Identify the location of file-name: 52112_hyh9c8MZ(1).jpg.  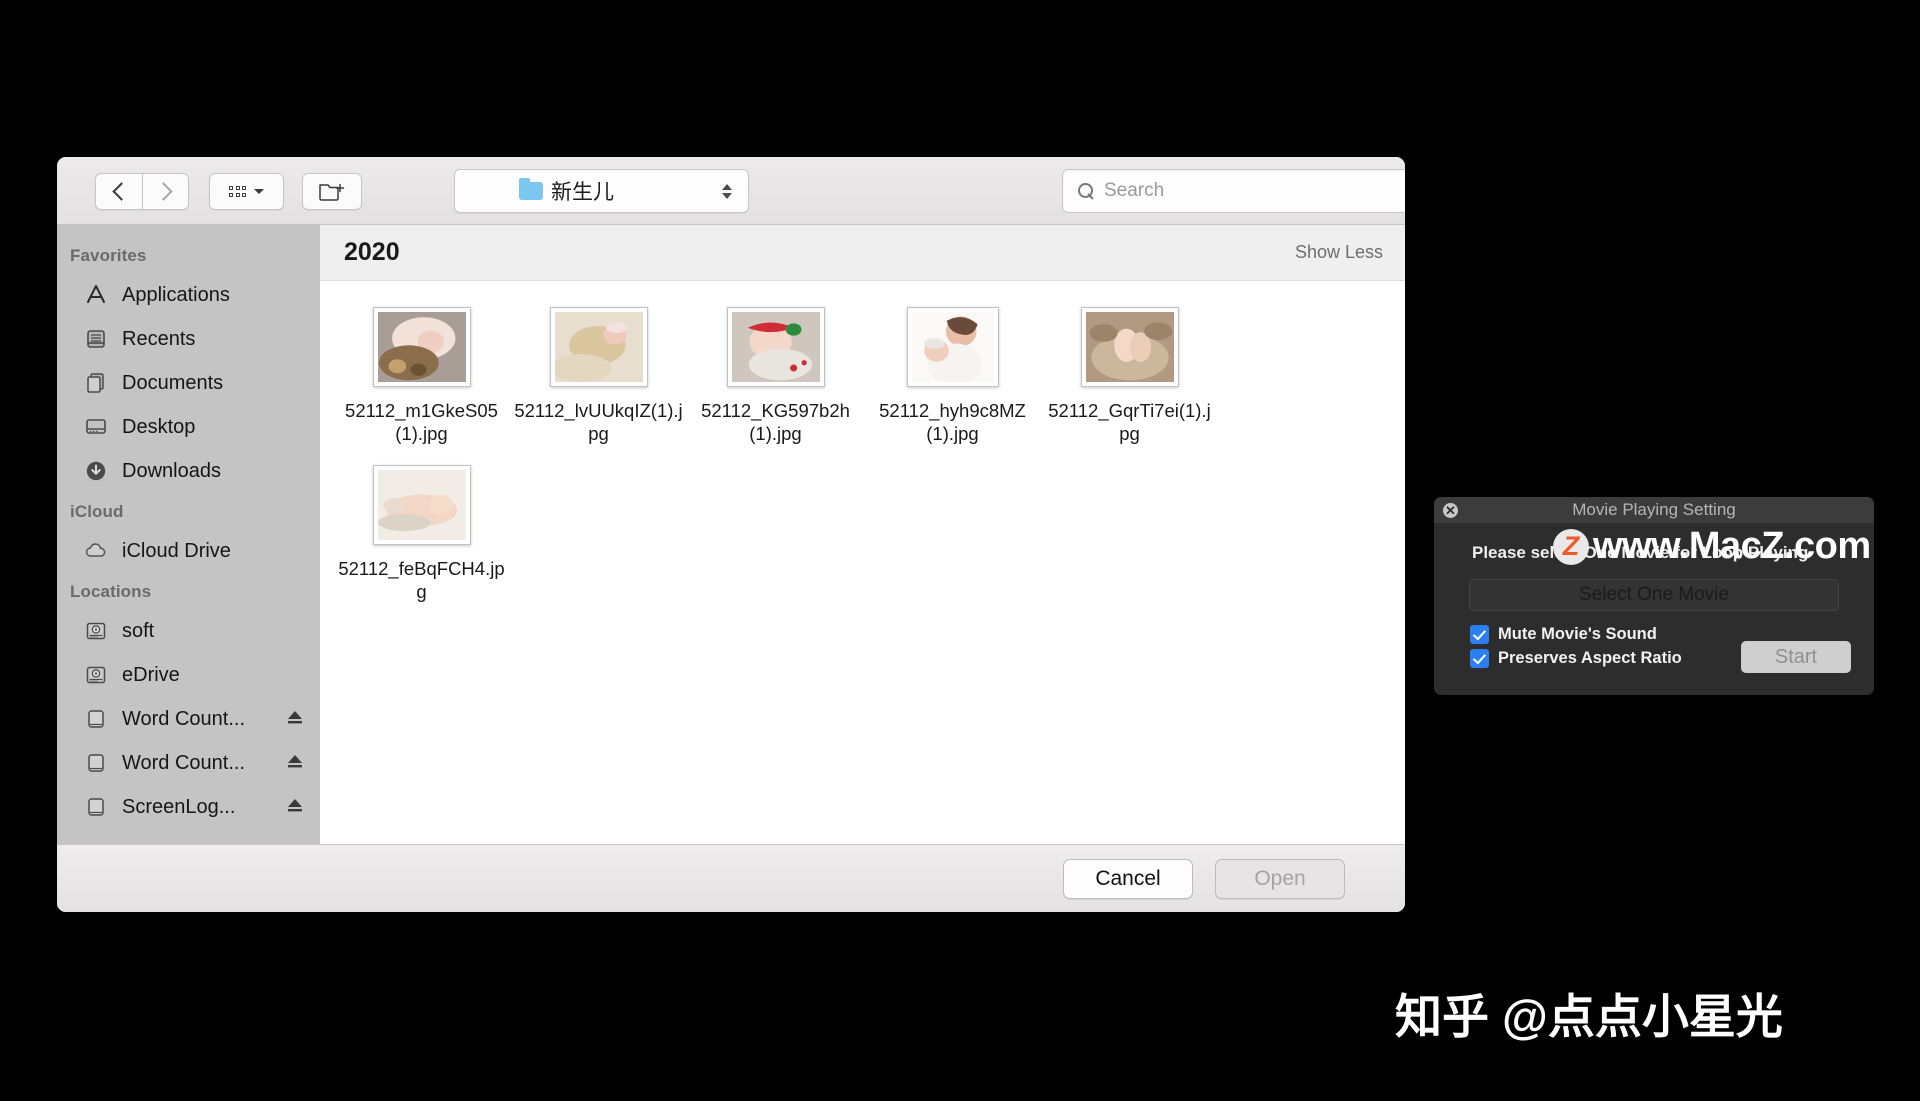
(952, 422).